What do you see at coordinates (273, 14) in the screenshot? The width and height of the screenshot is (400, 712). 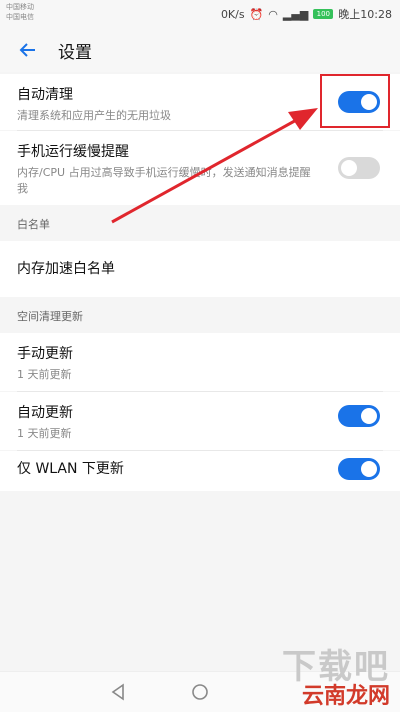 I see `wifi-icon: ◠` at bounding box center [273, 14].